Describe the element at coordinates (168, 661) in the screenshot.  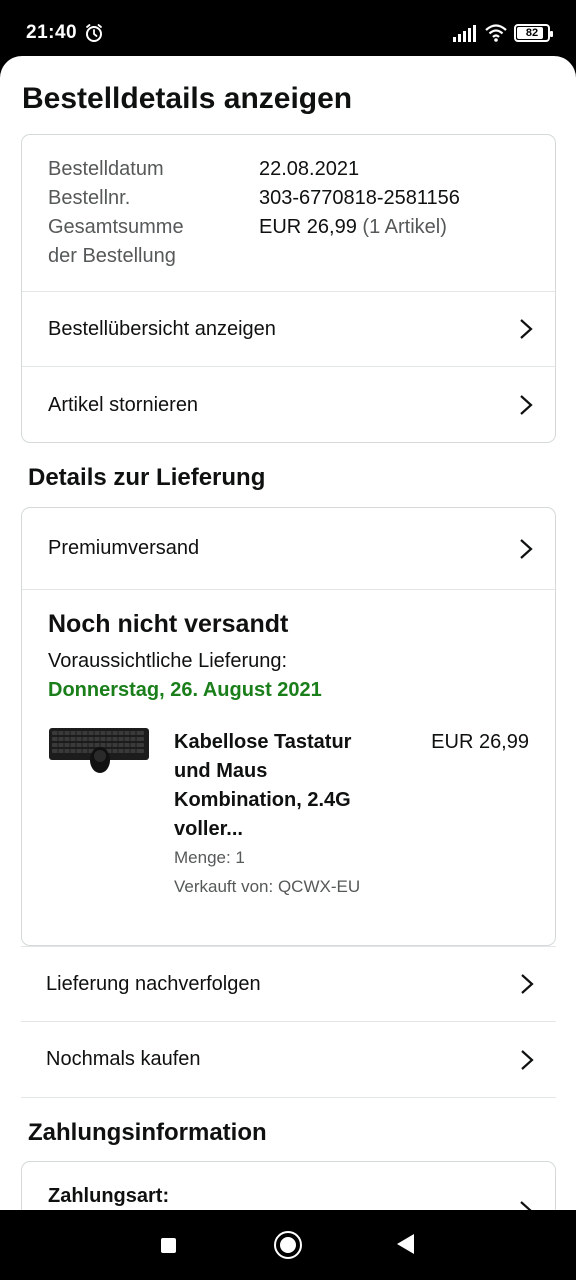
I see `expected-delivery-label: Voraussichtliche Lieferung:` at that location.